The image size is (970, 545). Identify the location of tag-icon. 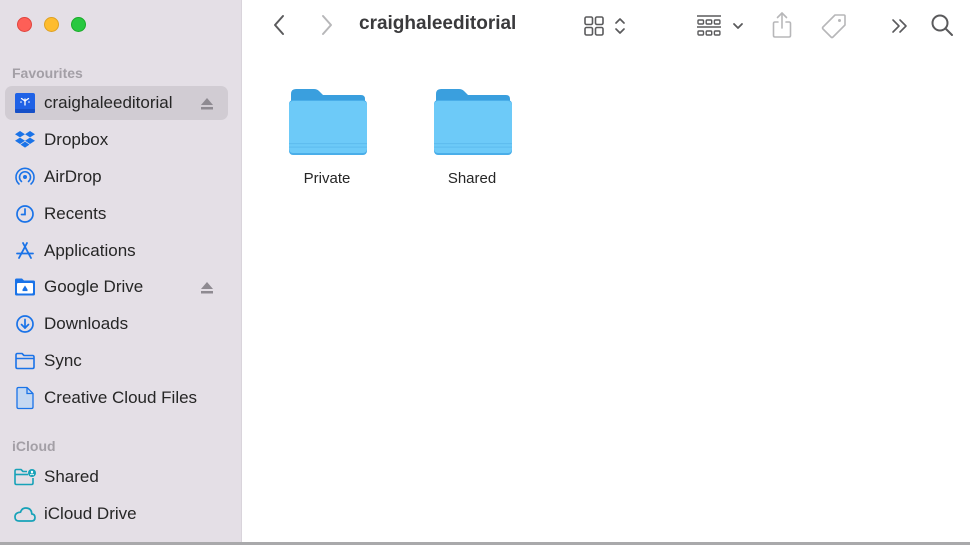
(833, 26).